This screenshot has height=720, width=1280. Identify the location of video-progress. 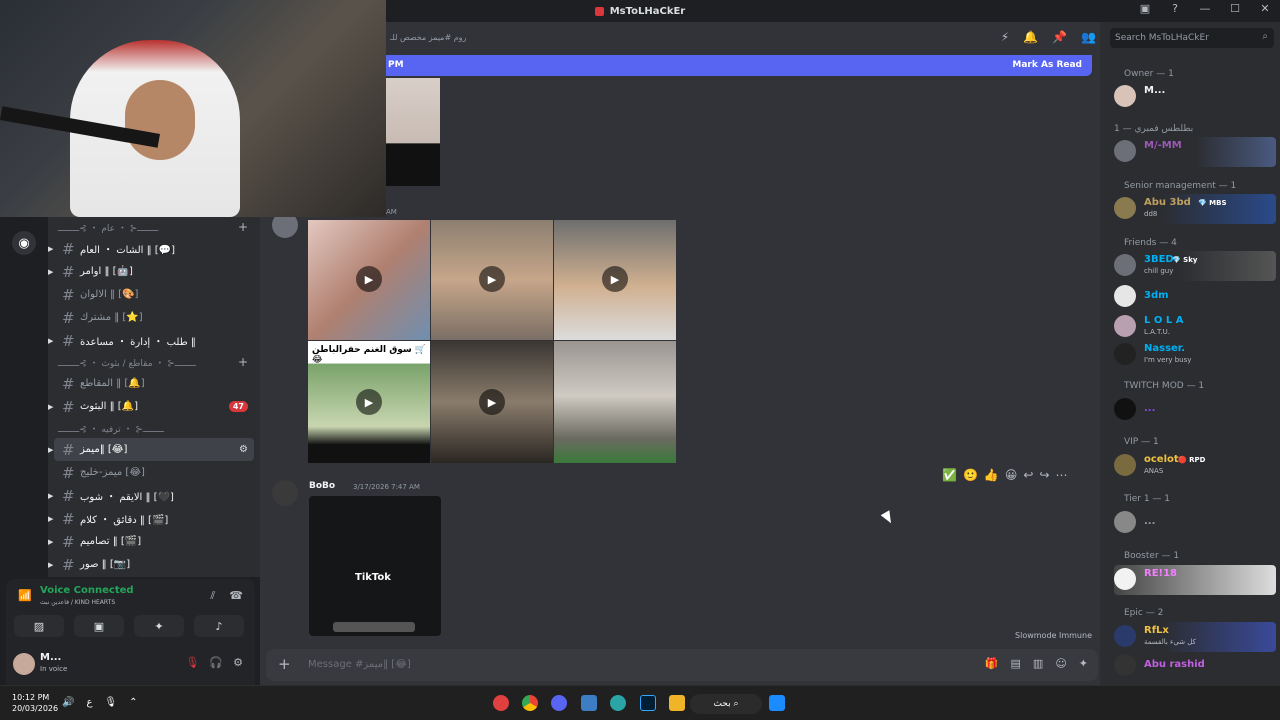
(374, 627).